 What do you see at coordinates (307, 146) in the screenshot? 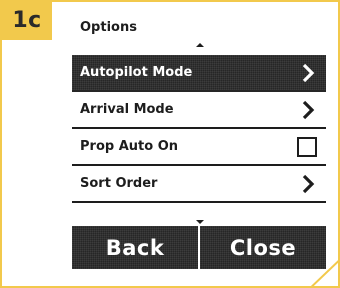
I see `prop-auto-on-checkbox` at bounding box center [307, 146].